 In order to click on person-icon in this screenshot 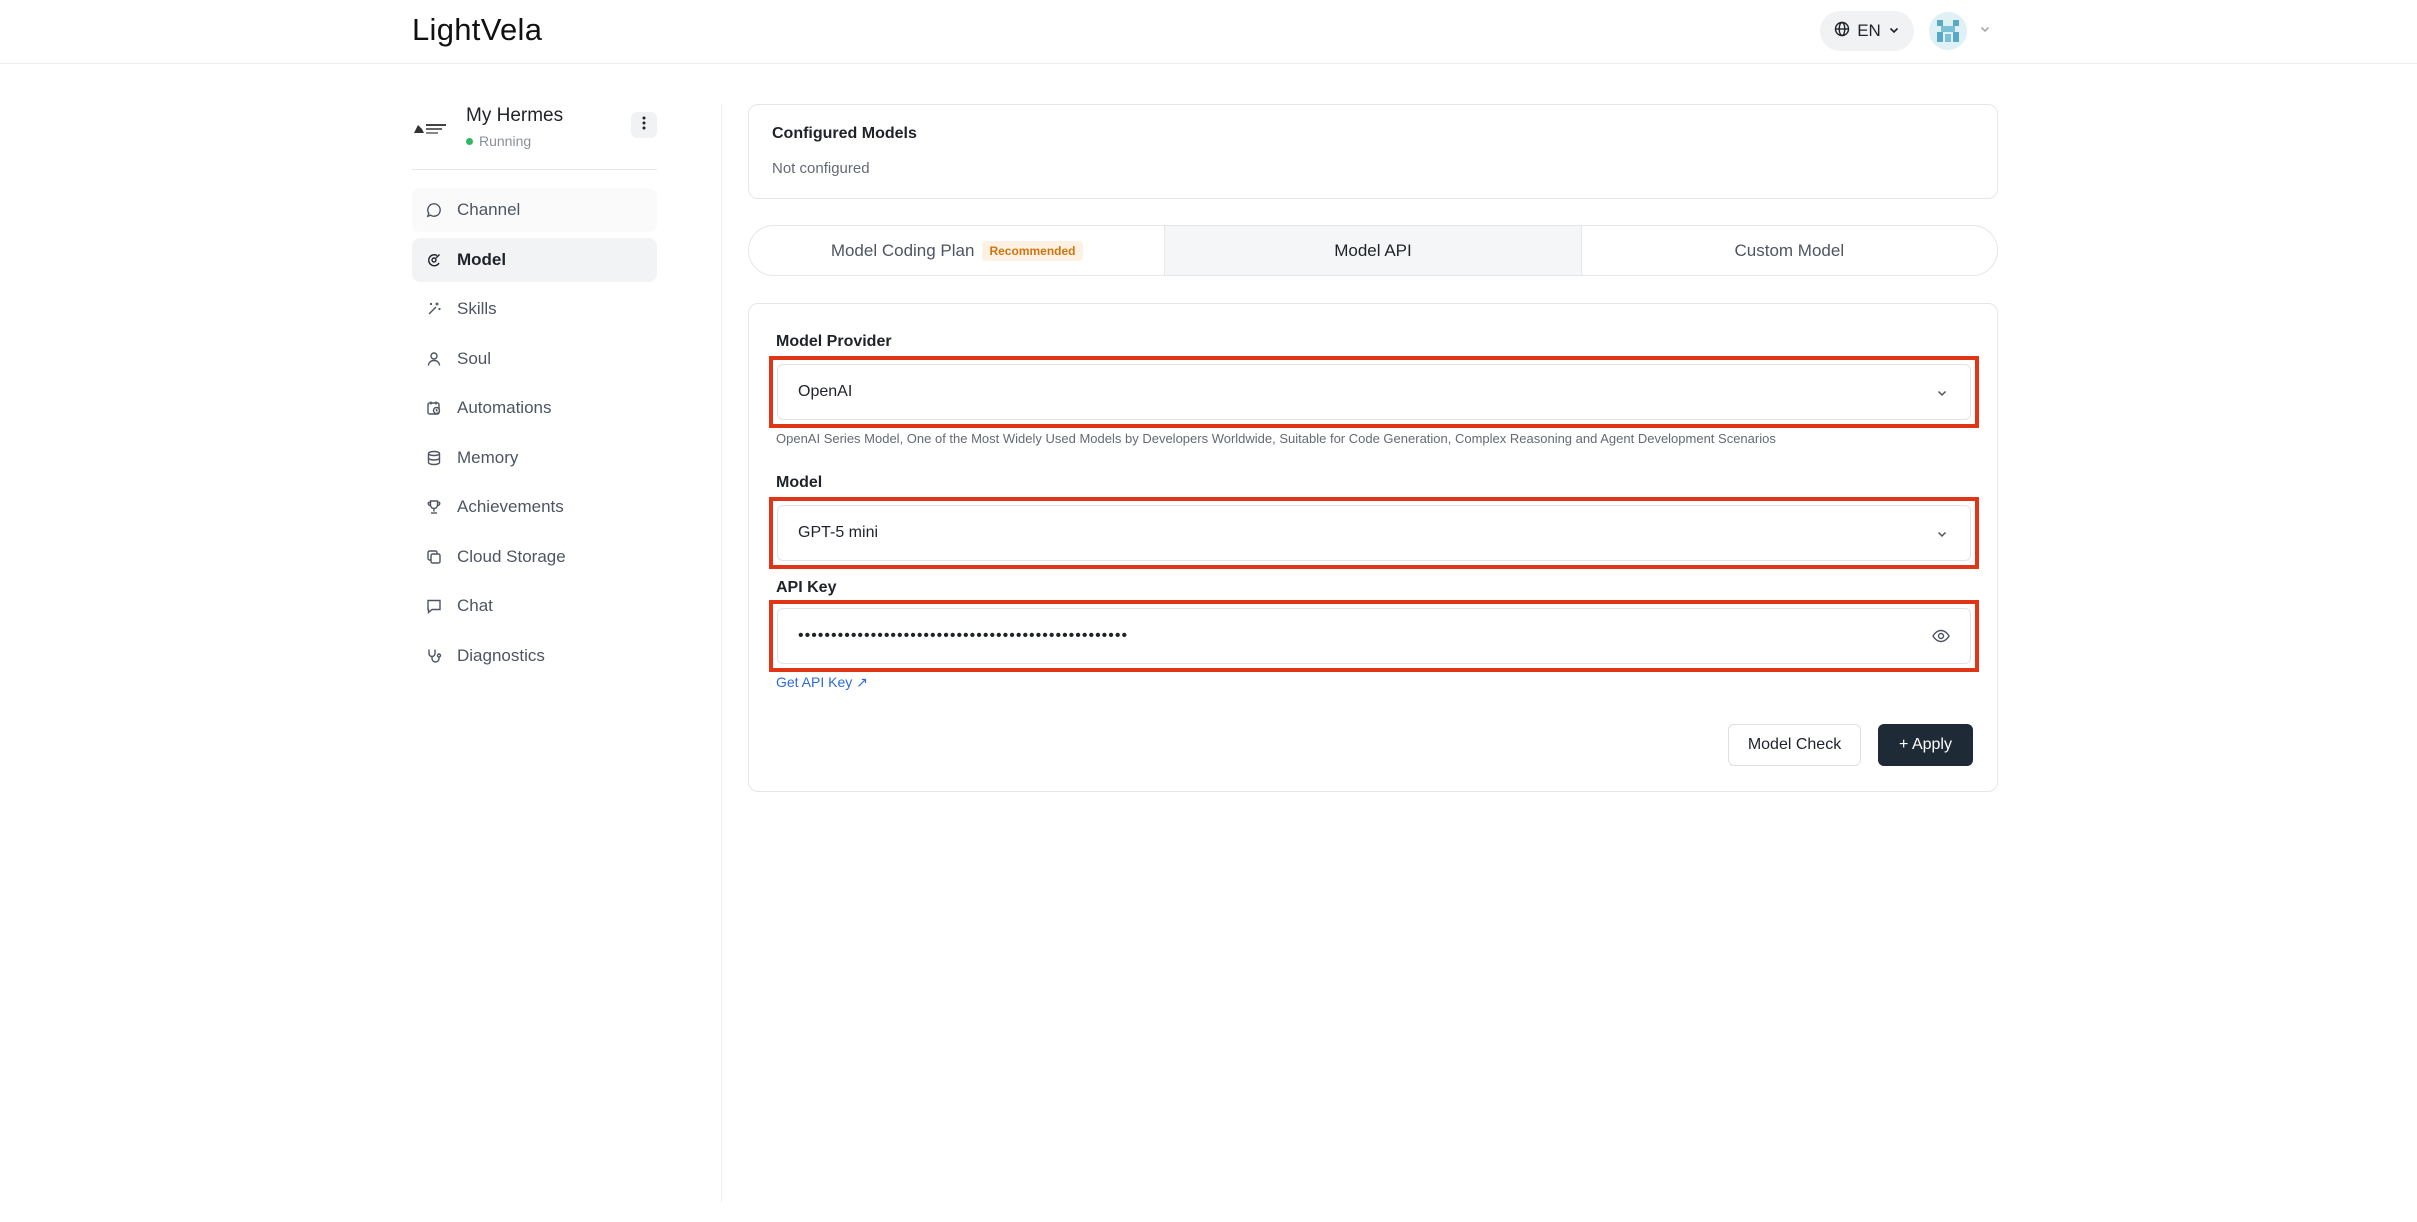, I will do `click(434, 359)`.